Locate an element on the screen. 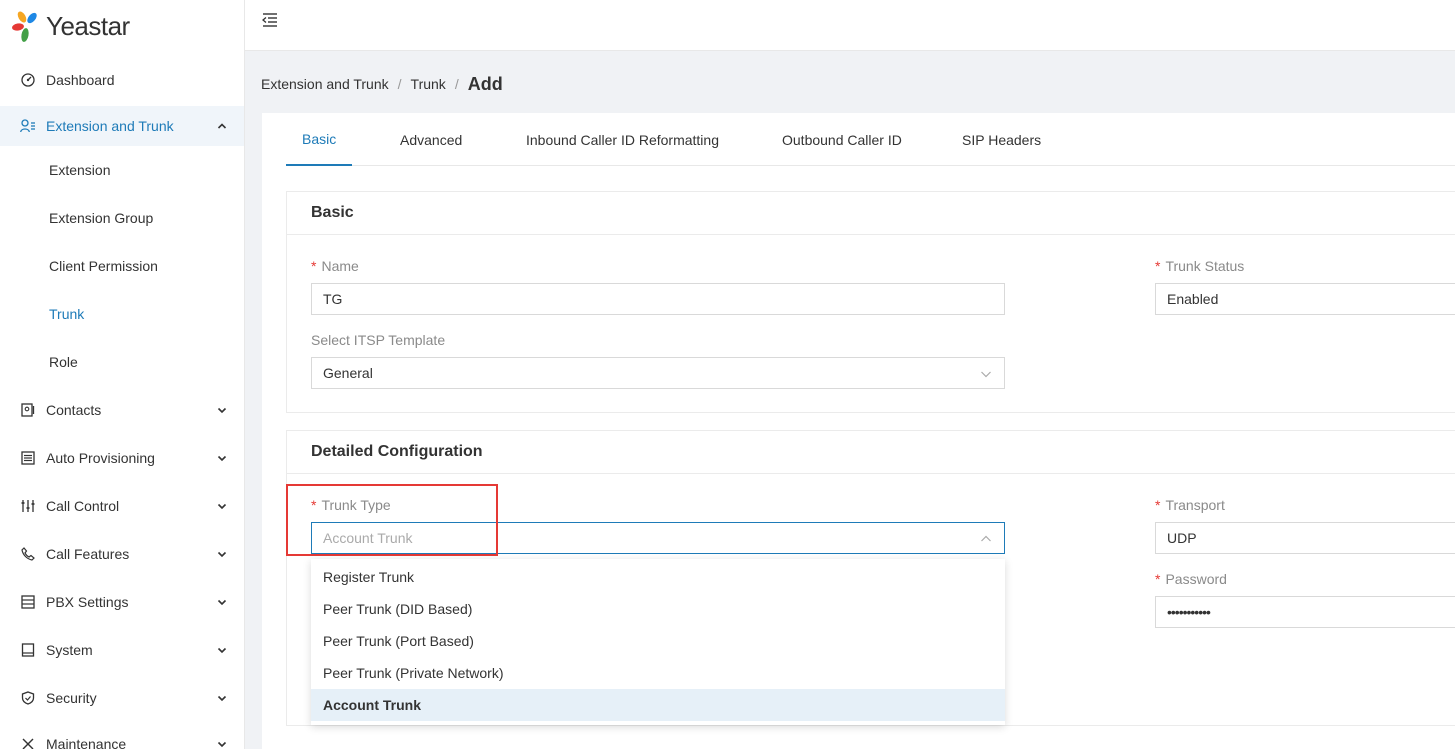 The image size is (1455, 749). itsp-template-select: General is located at coordinates (658, 373).